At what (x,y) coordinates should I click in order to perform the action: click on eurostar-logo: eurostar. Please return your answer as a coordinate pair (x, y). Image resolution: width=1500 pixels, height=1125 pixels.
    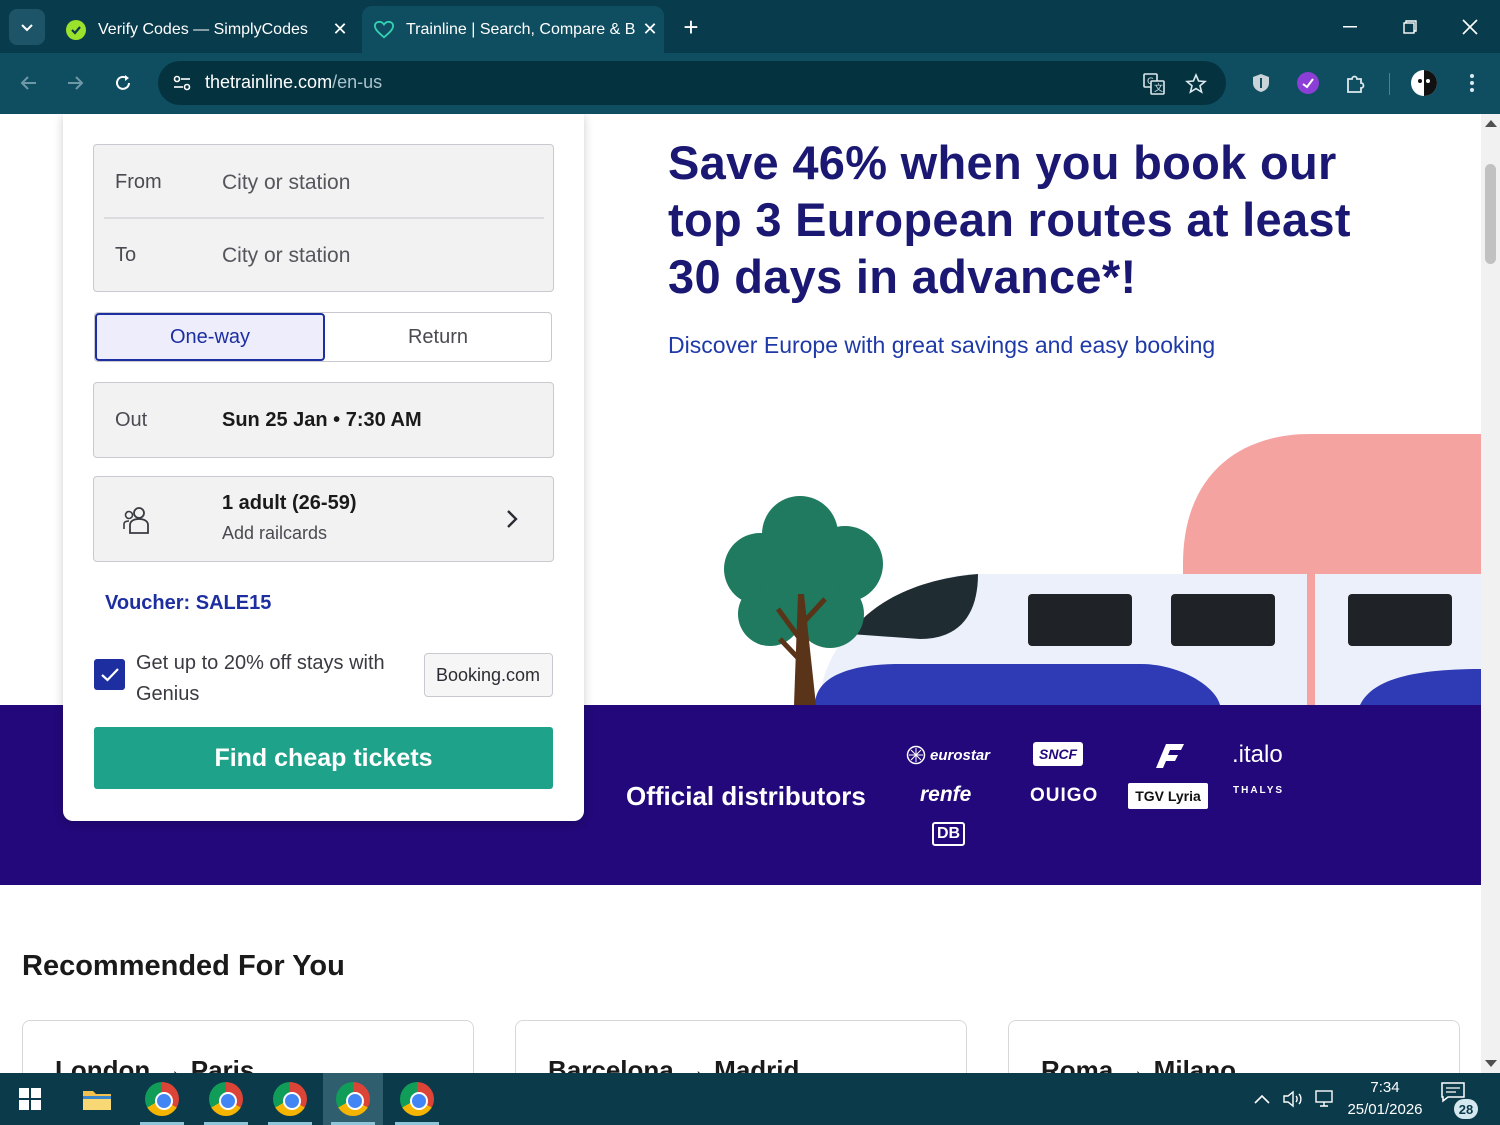
    Looking at the image, I should click on (948, 755).